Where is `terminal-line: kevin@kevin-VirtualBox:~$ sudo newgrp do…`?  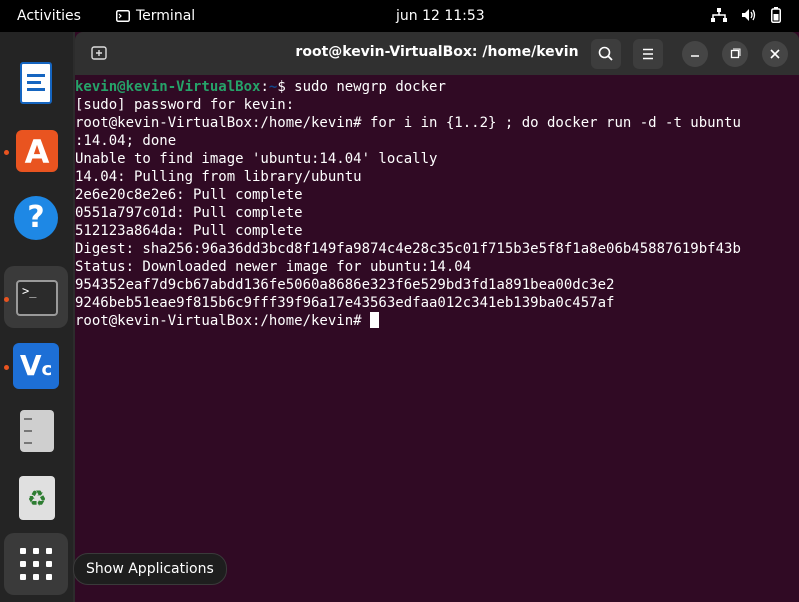
terminal-line: kevin@kevin-VirtualBox:~$ sudo newgrp do… is located at coordinates (437, 87).